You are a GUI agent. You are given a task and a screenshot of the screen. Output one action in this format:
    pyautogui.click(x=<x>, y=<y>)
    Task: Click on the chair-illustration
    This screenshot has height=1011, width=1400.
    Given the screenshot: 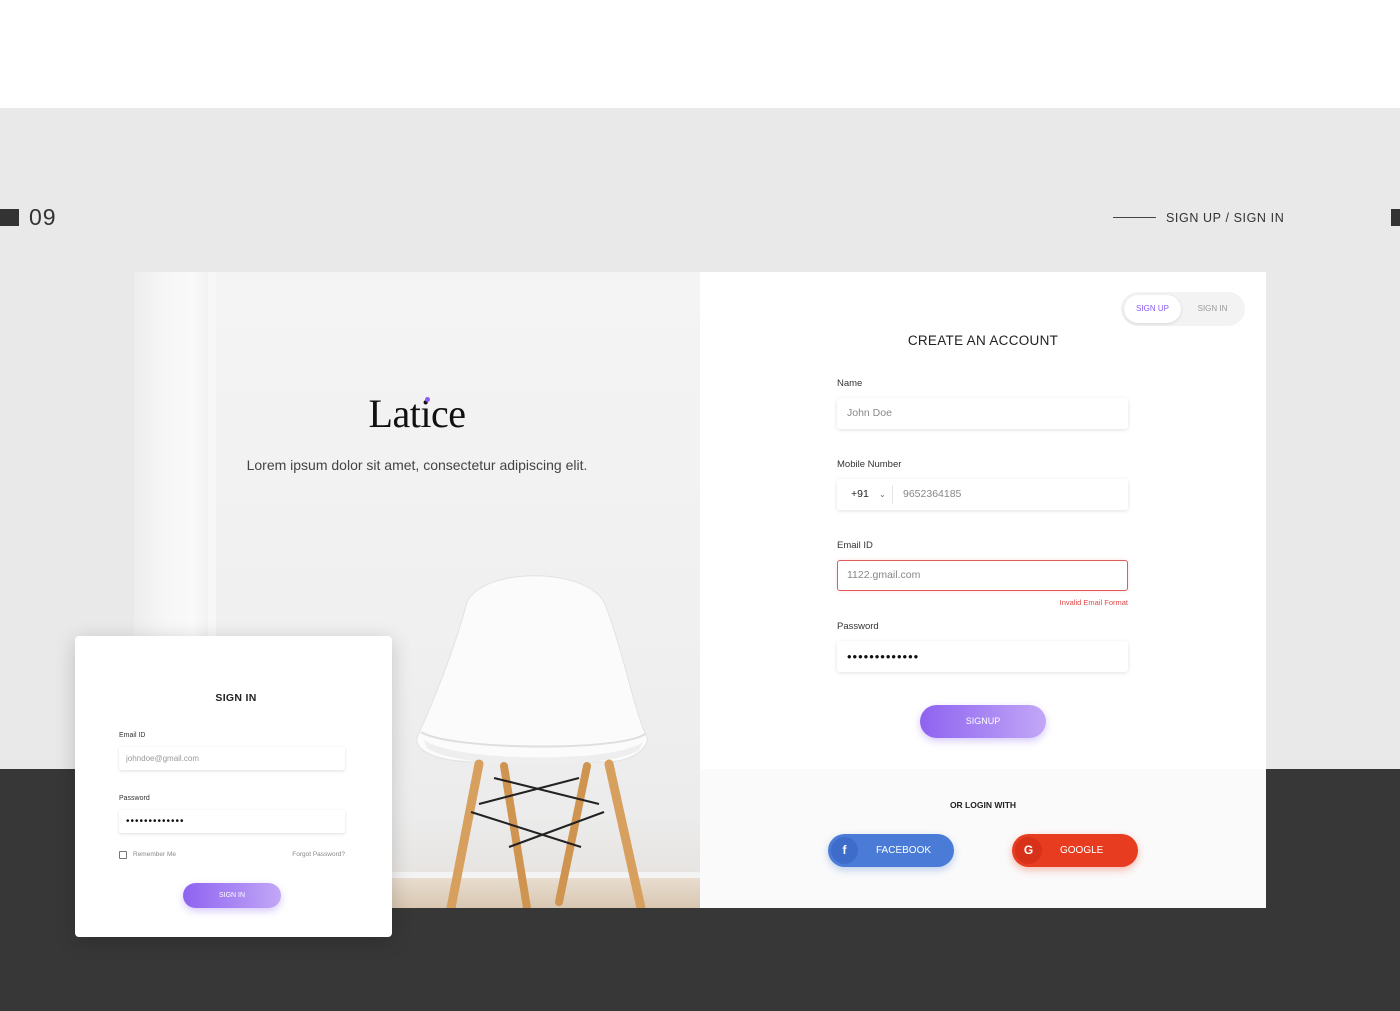 What is the action you would take?
    pyautogui.click(x=532, y=741)
    